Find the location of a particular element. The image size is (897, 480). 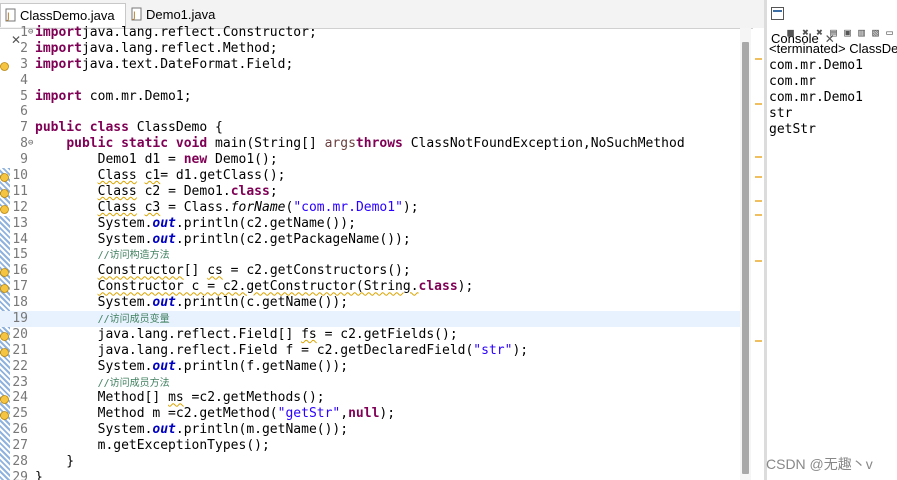

line-number: 23 is located at coordinates (20, 382).